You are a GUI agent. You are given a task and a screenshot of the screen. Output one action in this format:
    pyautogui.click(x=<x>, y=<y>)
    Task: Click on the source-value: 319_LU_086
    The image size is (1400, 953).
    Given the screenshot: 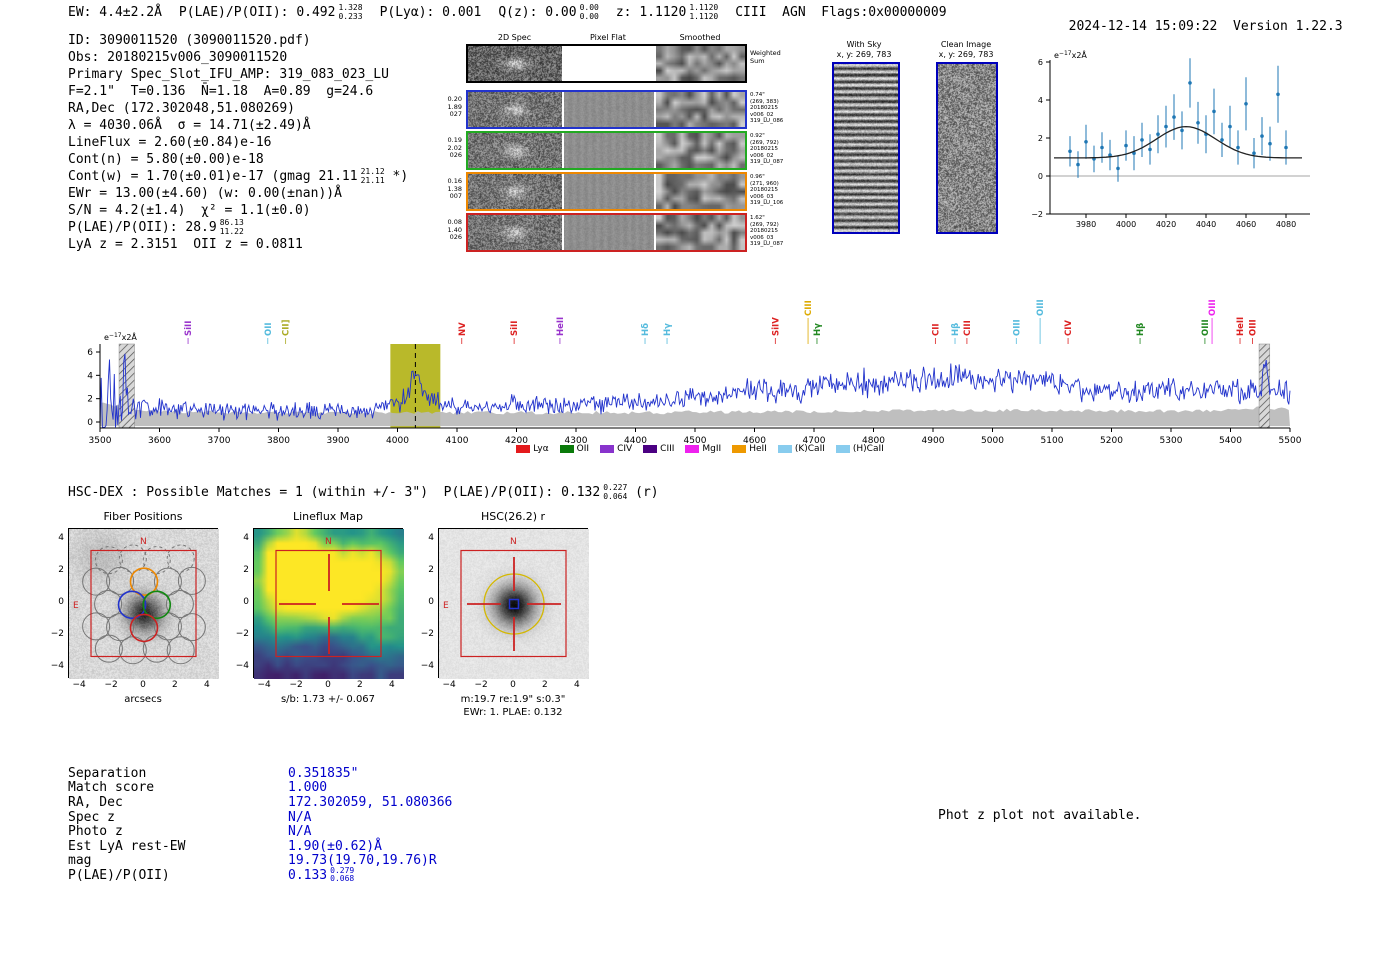 What is the action you would take?
    pyautogui.click(x=767, y=121)
    